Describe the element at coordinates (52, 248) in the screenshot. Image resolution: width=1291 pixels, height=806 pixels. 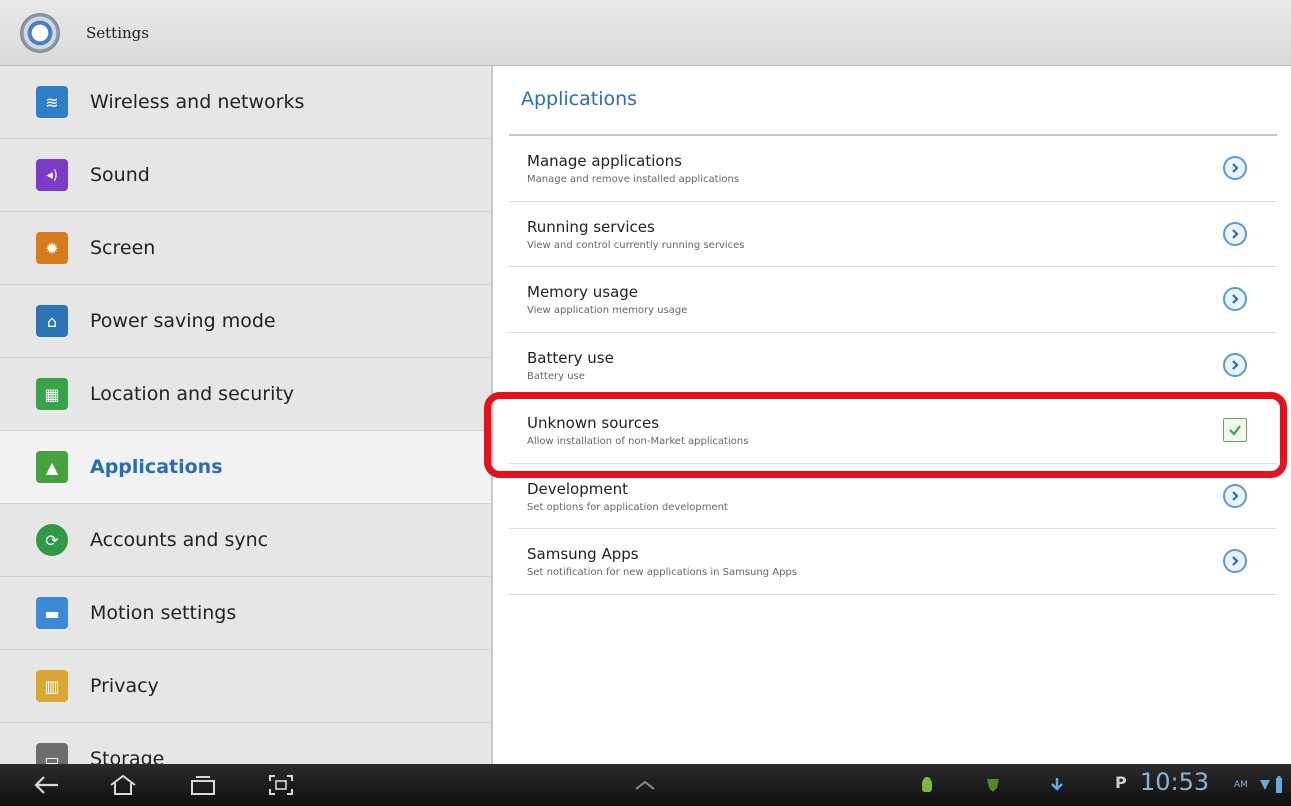
I see `brightness-icon: ✹` at that location.